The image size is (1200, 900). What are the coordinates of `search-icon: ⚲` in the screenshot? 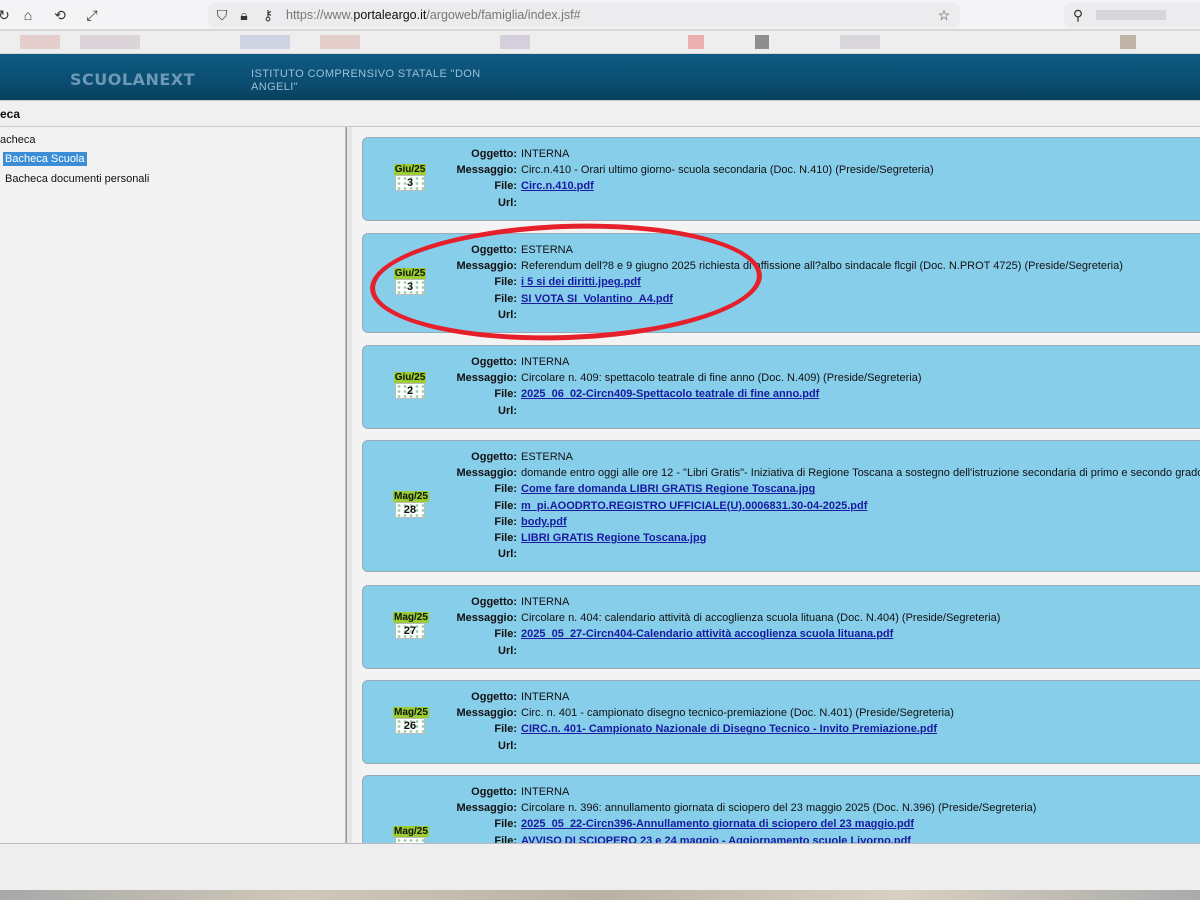 It's located at (1078, 15).